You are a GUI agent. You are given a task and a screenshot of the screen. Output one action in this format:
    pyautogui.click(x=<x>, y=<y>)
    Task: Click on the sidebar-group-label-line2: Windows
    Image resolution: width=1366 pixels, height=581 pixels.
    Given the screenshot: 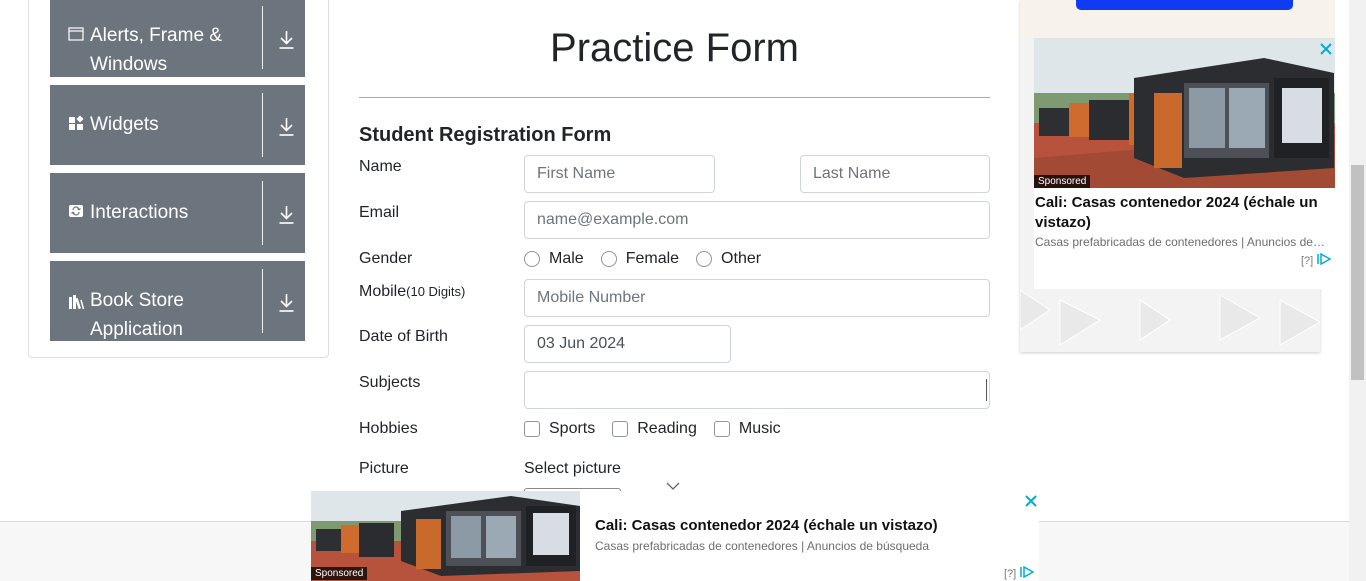 What is the action you would take?
    pyautogui.click(x=129, y=64)
    